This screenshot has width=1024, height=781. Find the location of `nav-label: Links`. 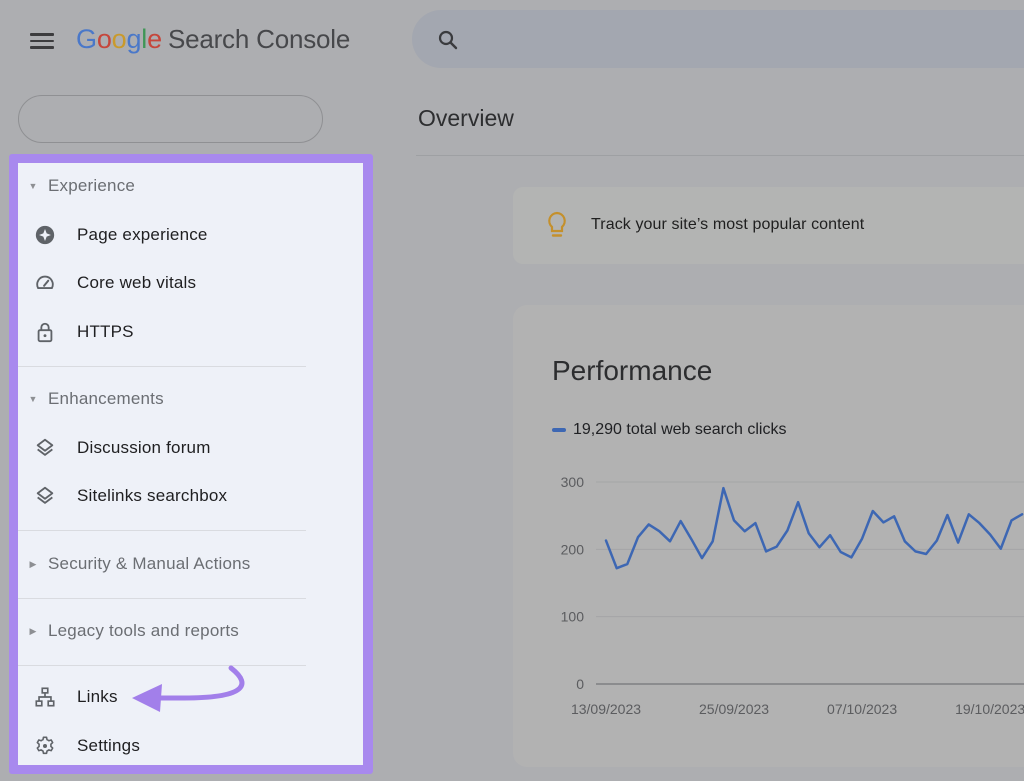

nav-label: Links is located at coordinates (97, 696).